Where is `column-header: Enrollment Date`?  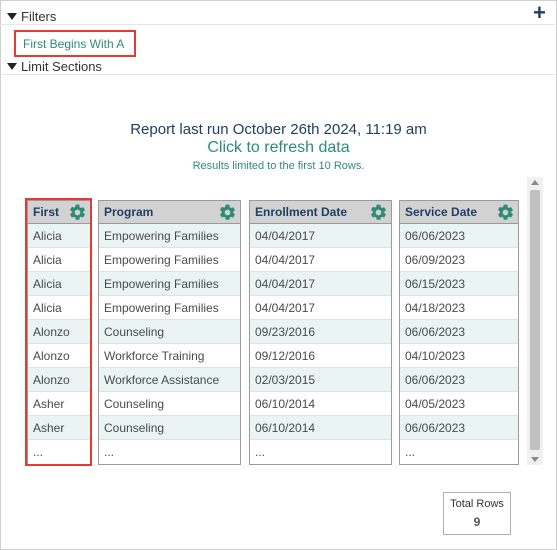 column-header: Enrollment Date is located at coordinates (320, 212).